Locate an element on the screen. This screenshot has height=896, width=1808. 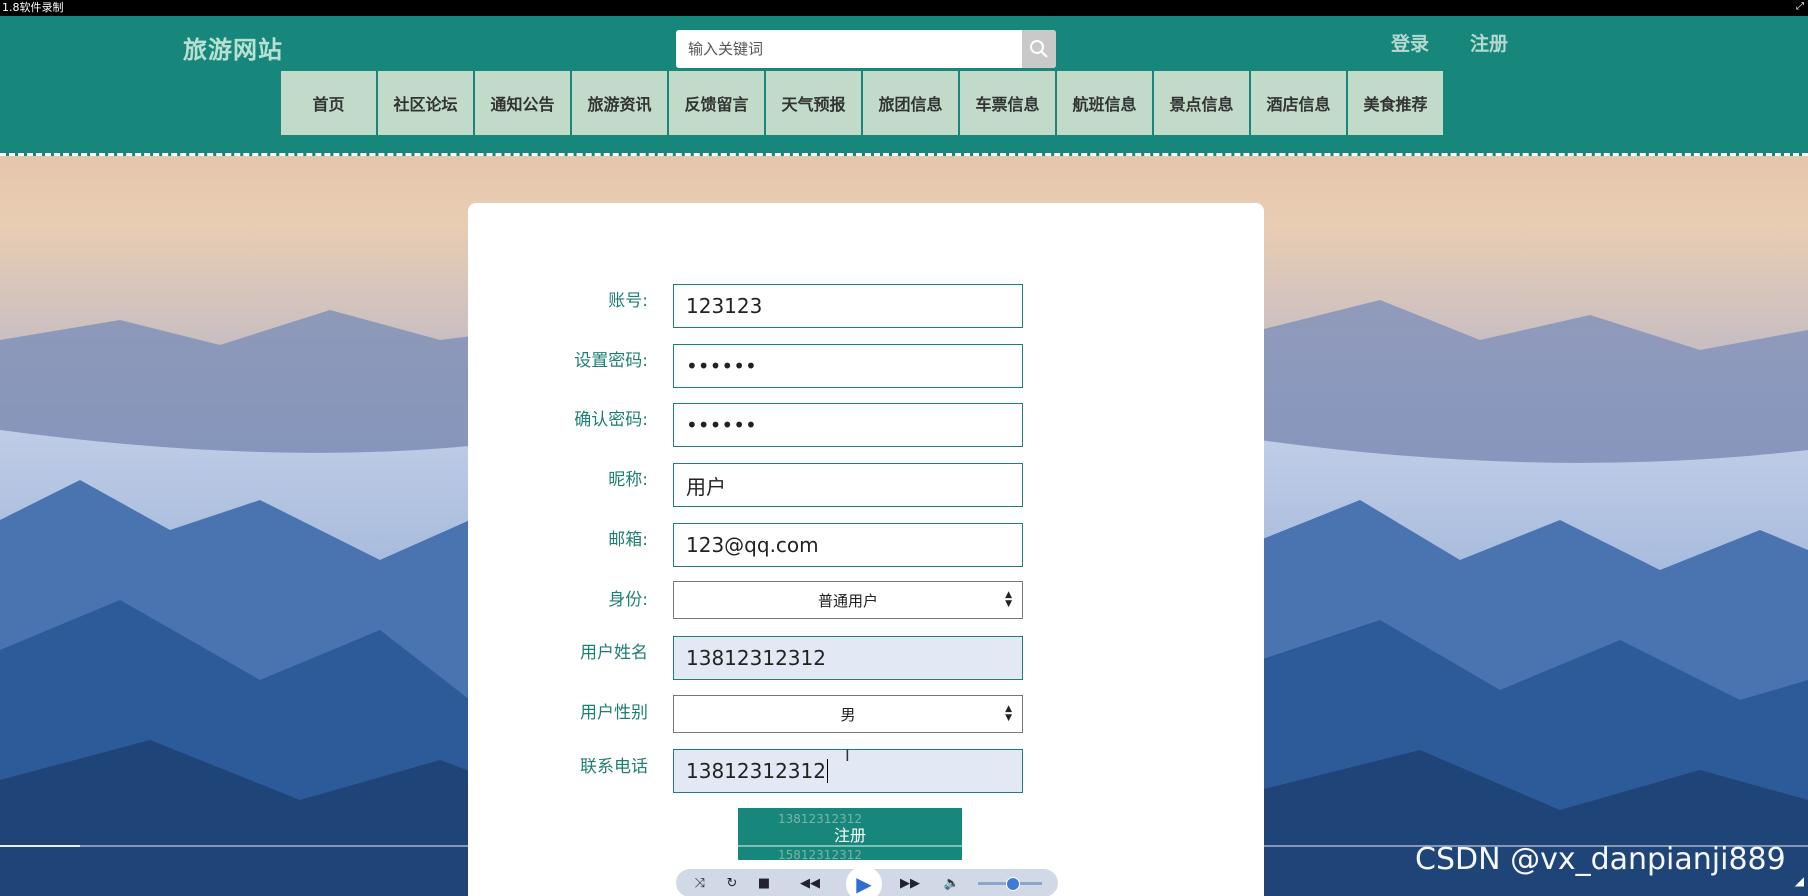
search-box is located at coordinates (866, 49).